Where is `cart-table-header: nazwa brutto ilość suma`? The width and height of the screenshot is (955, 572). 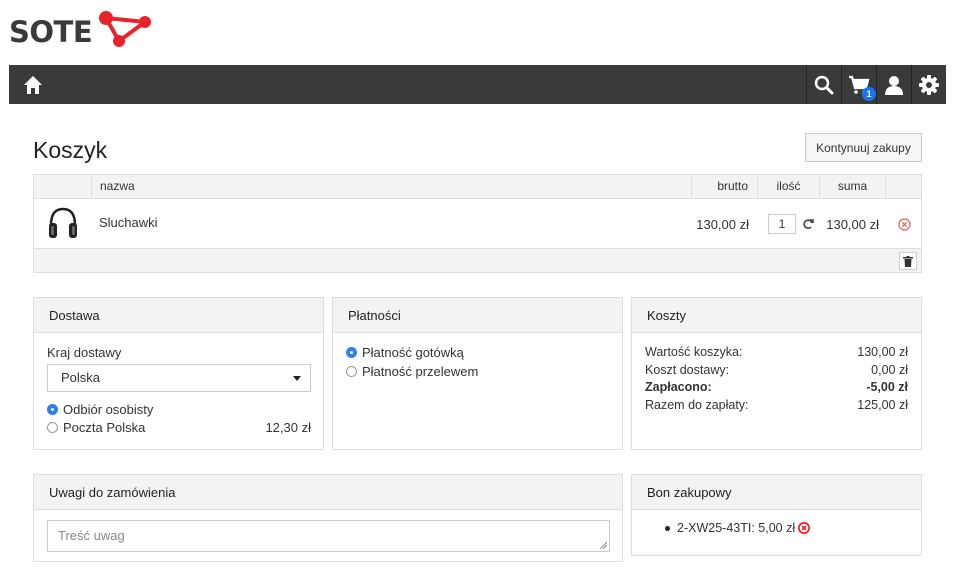
cart-table-header: nazwa brutto ilość suma is located at coordinates (477, 187).